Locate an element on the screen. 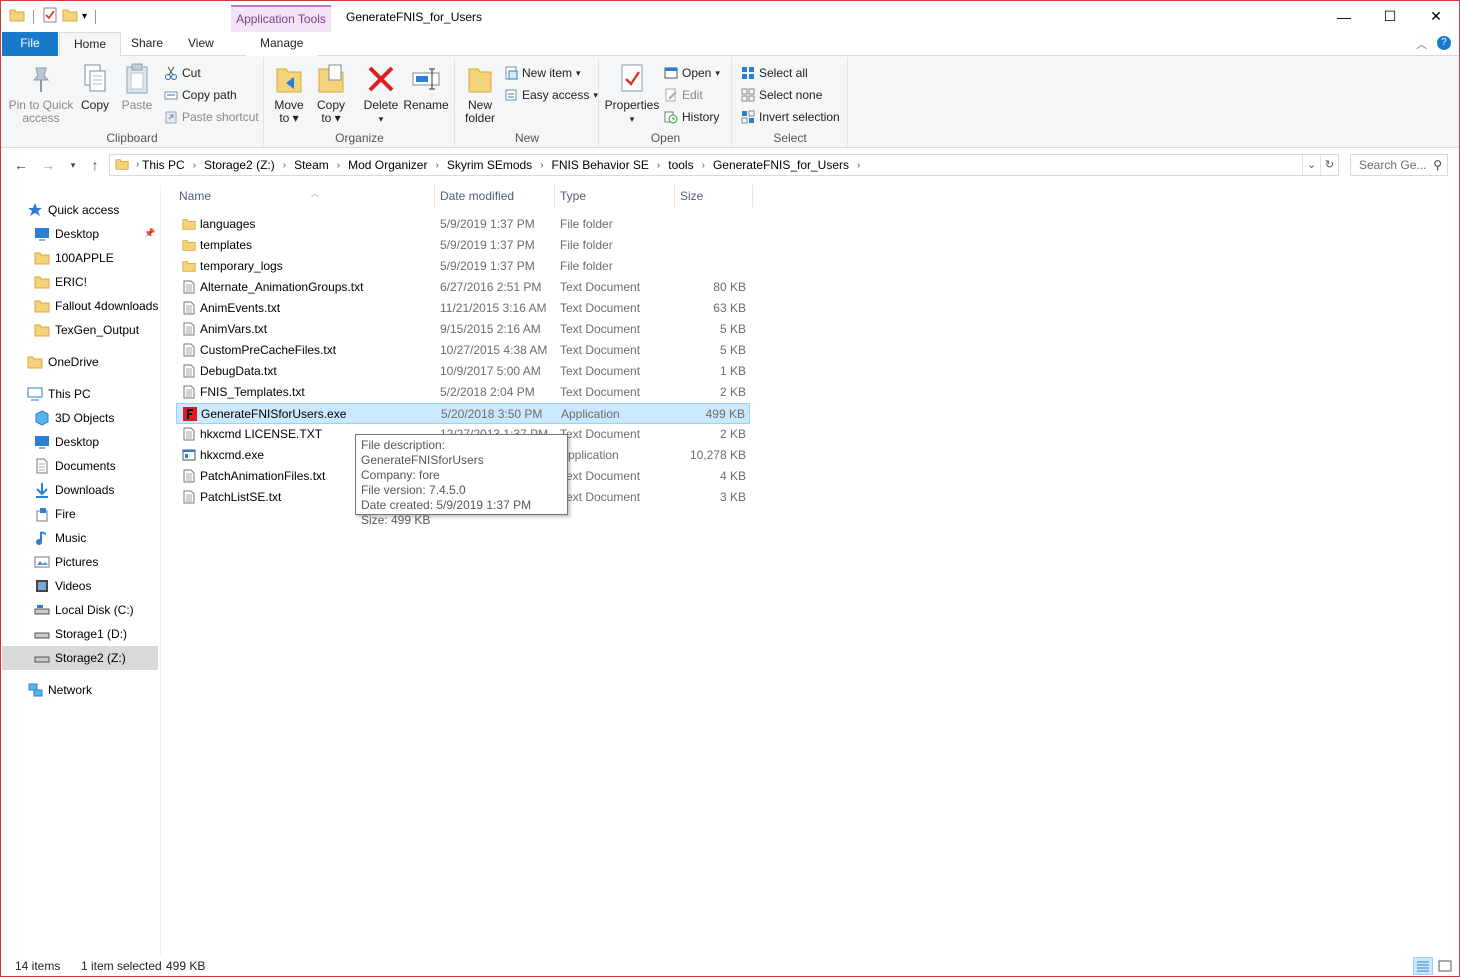  column-name: Name ︿ is located at coordinates (304, 196).